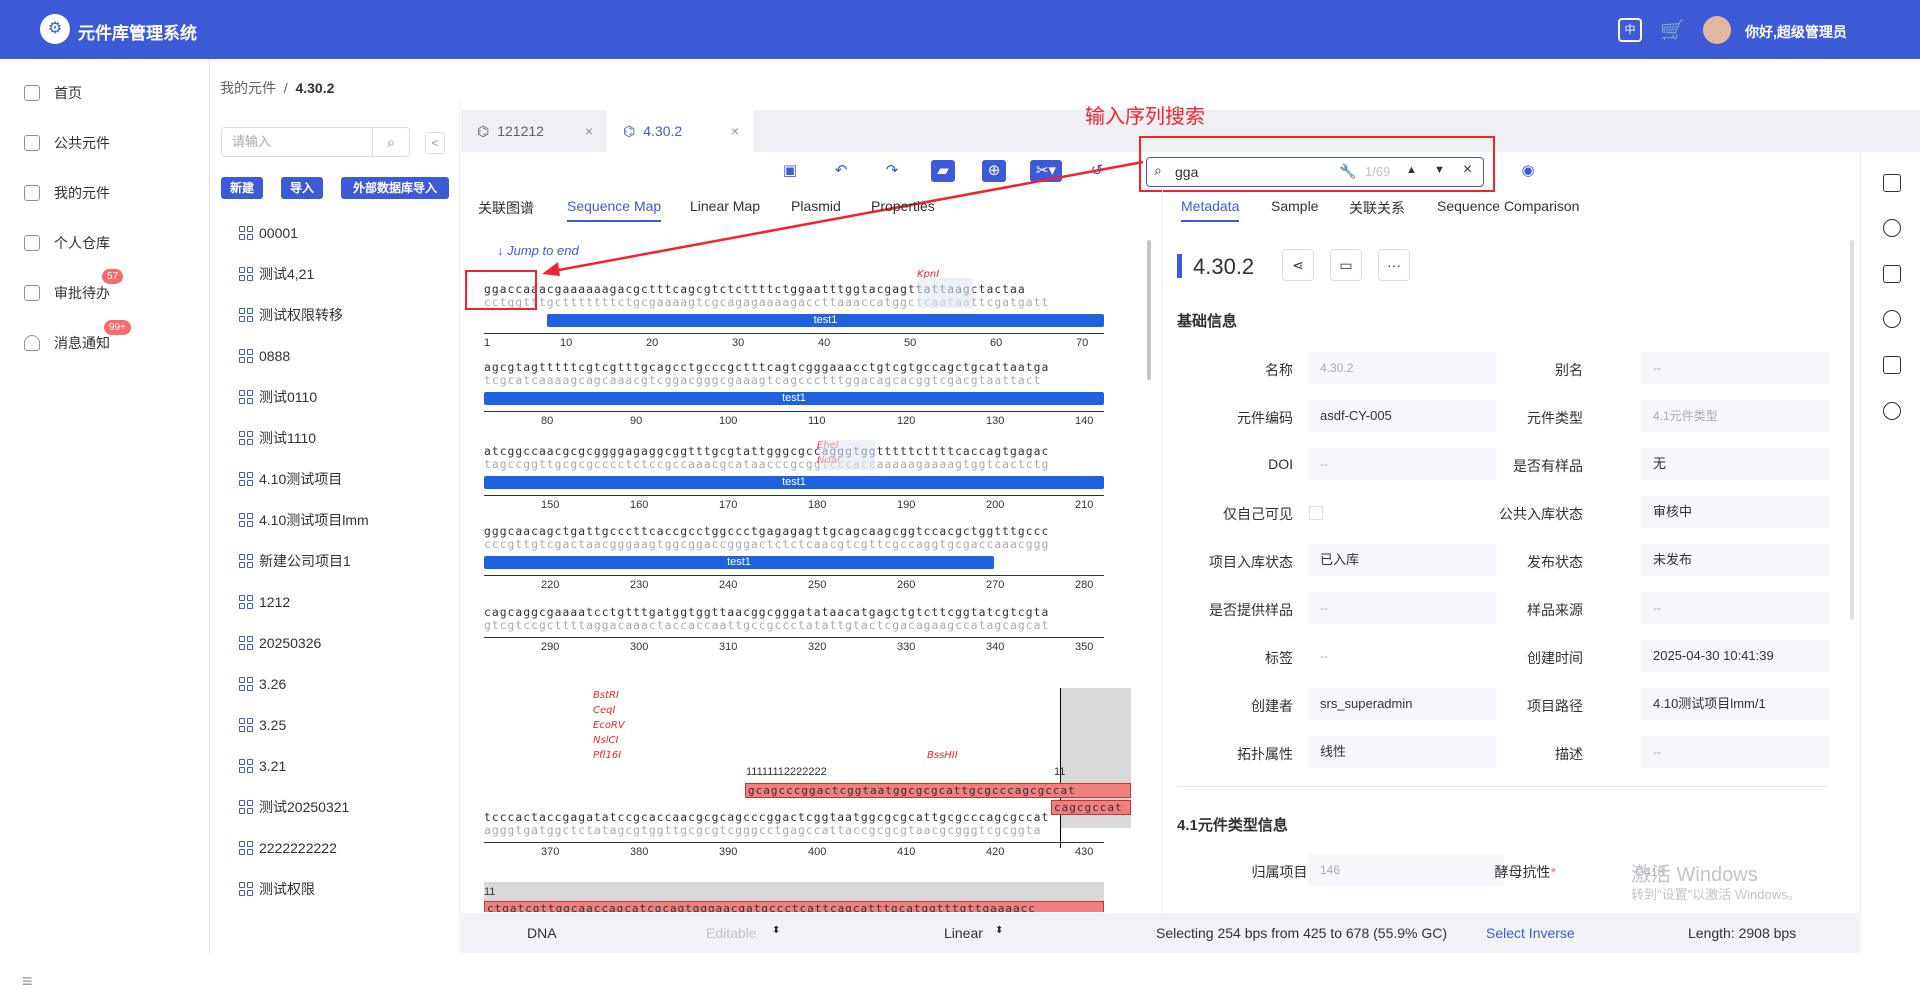 The height and width of the screenshot is (992, 1920). What do you see at coordinates (506, 208) in the screenshot?
I see `tab-related-graph: 关联图谱` at bounding box center [506, 208].